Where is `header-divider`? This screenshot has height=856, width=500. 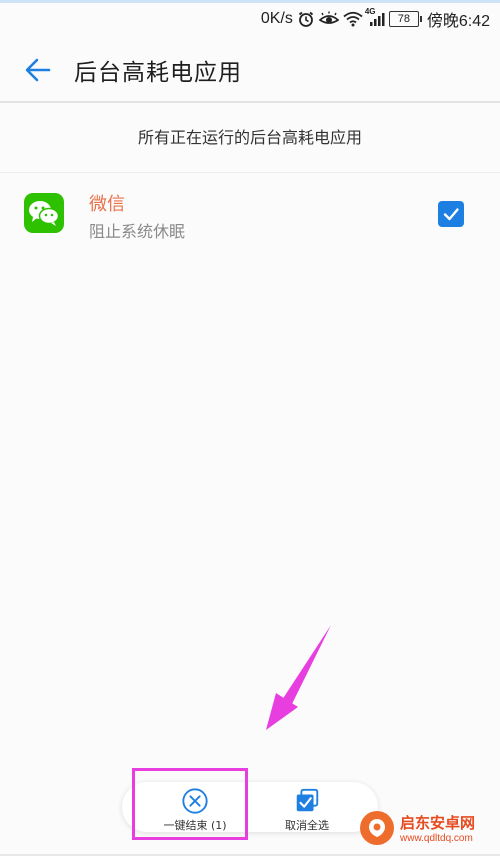 header-divider is located at coordinates (250, 102).